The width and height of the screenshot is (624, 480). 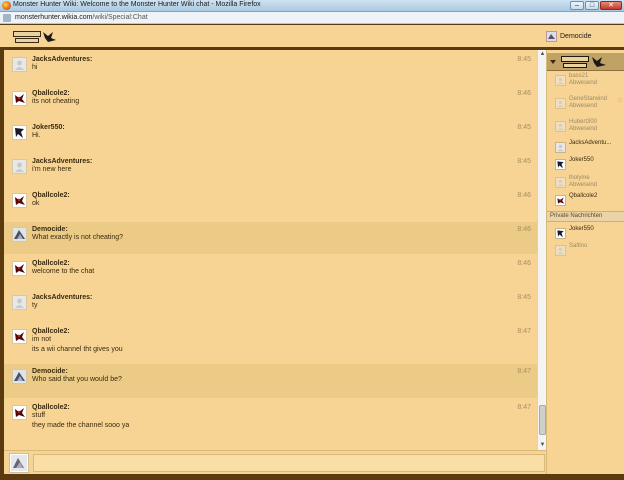 What do you see at coordinates (6, 5) in the screenshot?
I see `firefox-icon` at bounding box center [6, 5].